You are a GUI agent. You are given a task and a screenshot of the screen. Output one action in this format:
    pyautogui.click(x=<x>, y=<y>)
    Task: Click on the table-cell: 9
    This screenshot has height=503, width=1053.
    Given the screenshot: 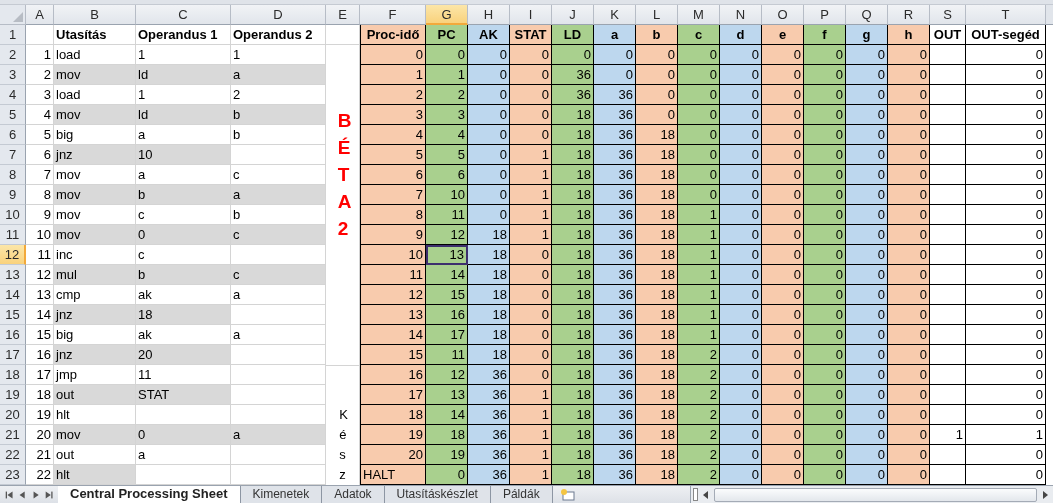 What is the action you would take?
    pyautogui.click(x=393, y=235)
    